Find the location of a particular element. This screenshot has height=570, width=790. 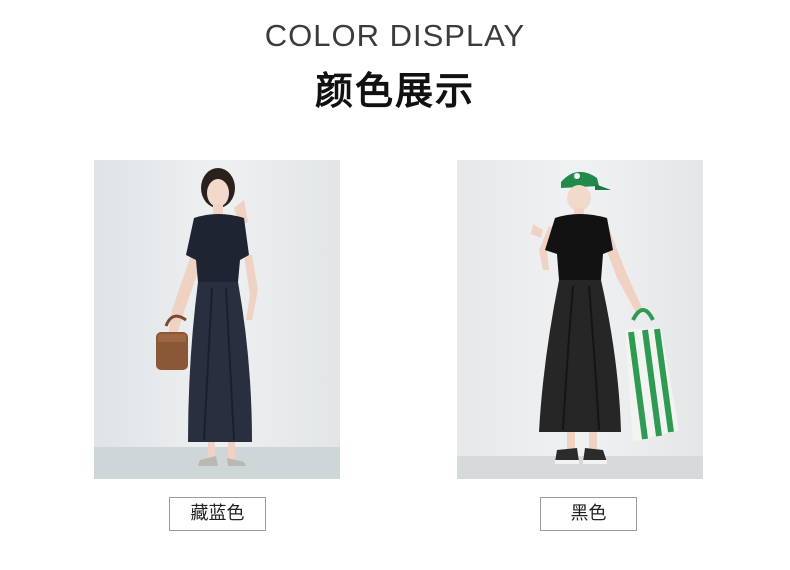

color-option-black: 黑色 is located at coordinates (588, 514).